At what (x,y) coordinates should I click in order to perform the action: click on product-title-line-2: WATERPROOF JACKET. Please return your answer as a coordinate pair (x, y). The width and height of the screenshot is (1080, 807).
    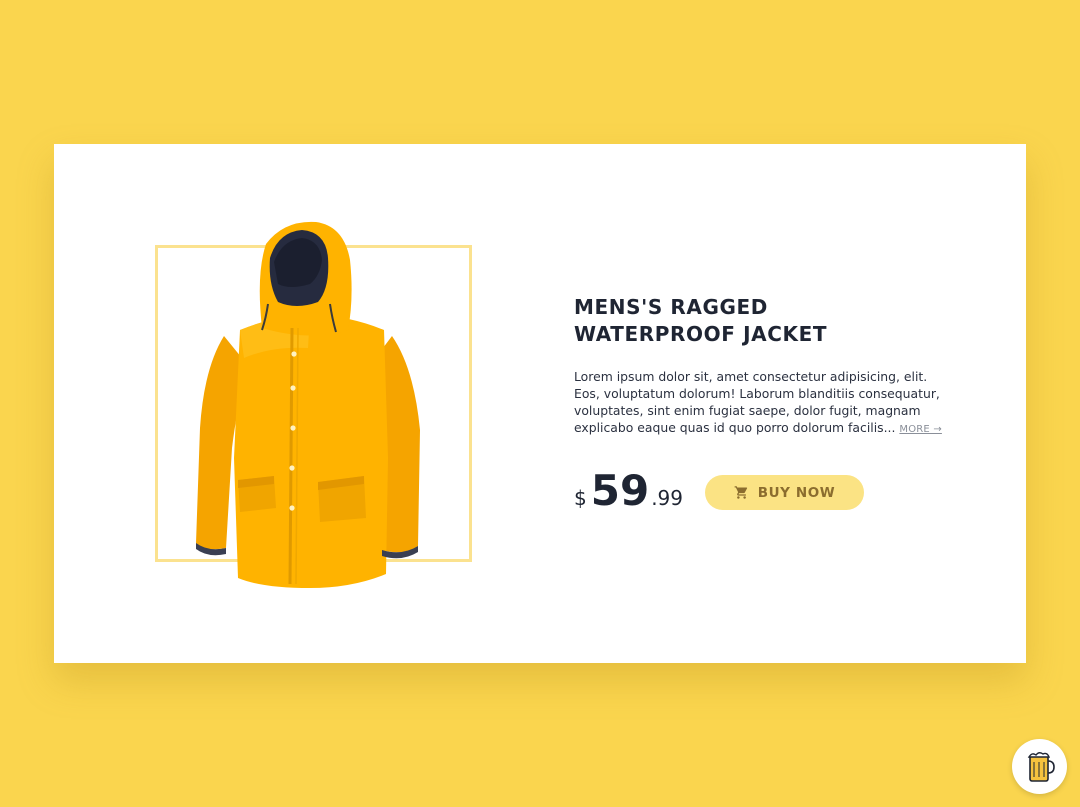
    Looking at the image, I should click on (701, 334).